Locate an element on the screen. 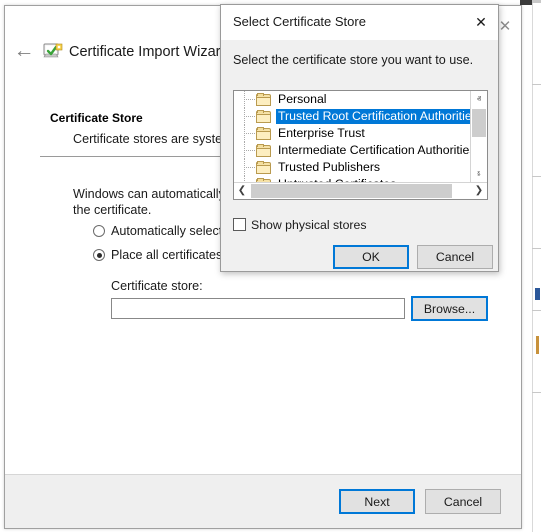 The image size is (541, 532). tree-item-enterprise-trust: Enterprise Trust is located at coordinates (352, 133).